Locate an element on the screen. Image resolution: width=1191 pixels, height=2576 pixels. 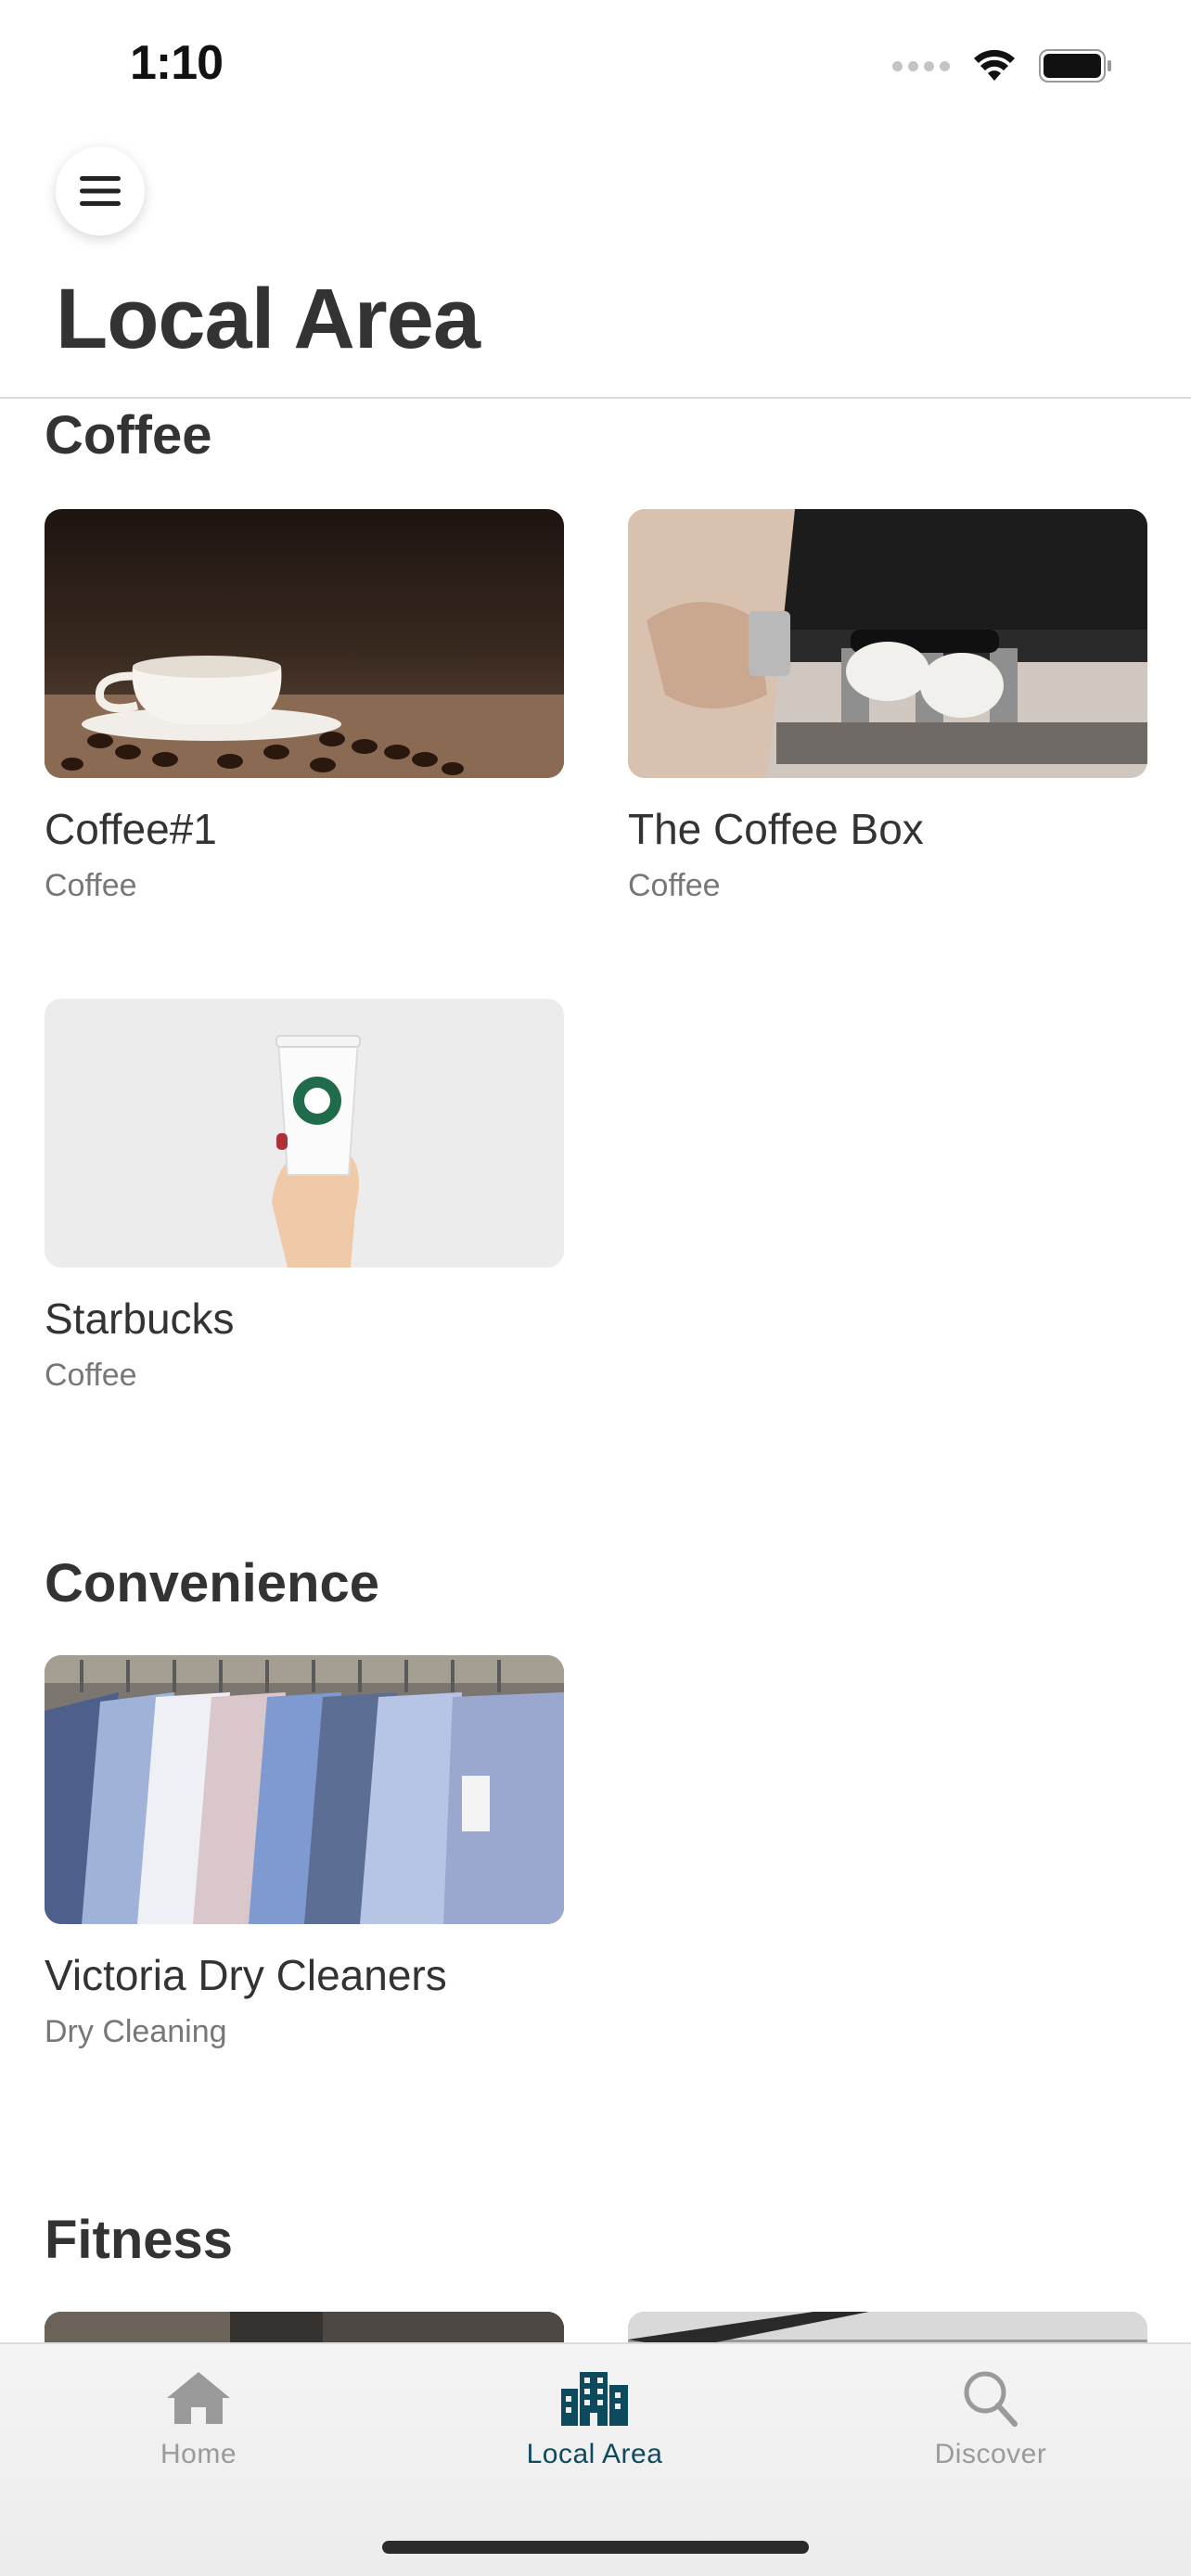
search-icon is located at coordinates (991, 2399).